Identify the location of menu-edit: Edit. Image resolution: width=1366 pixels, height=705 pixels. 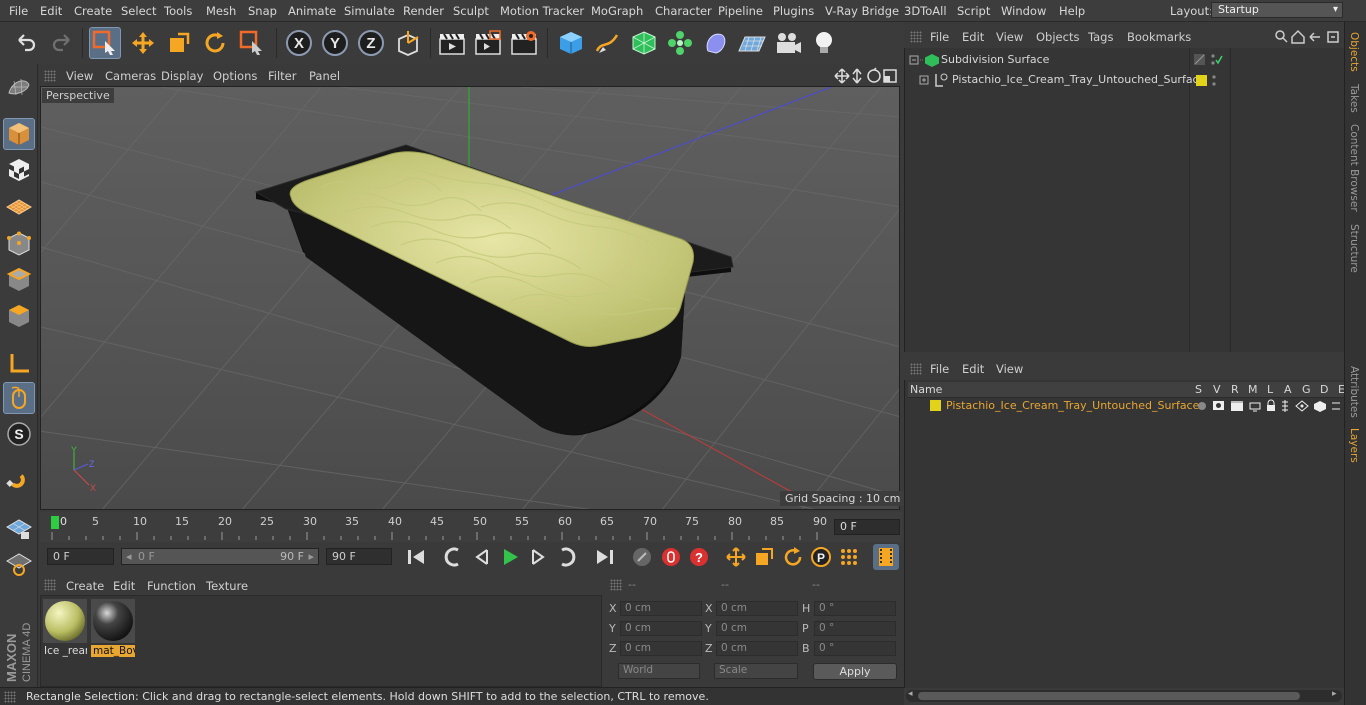
(51, 11).